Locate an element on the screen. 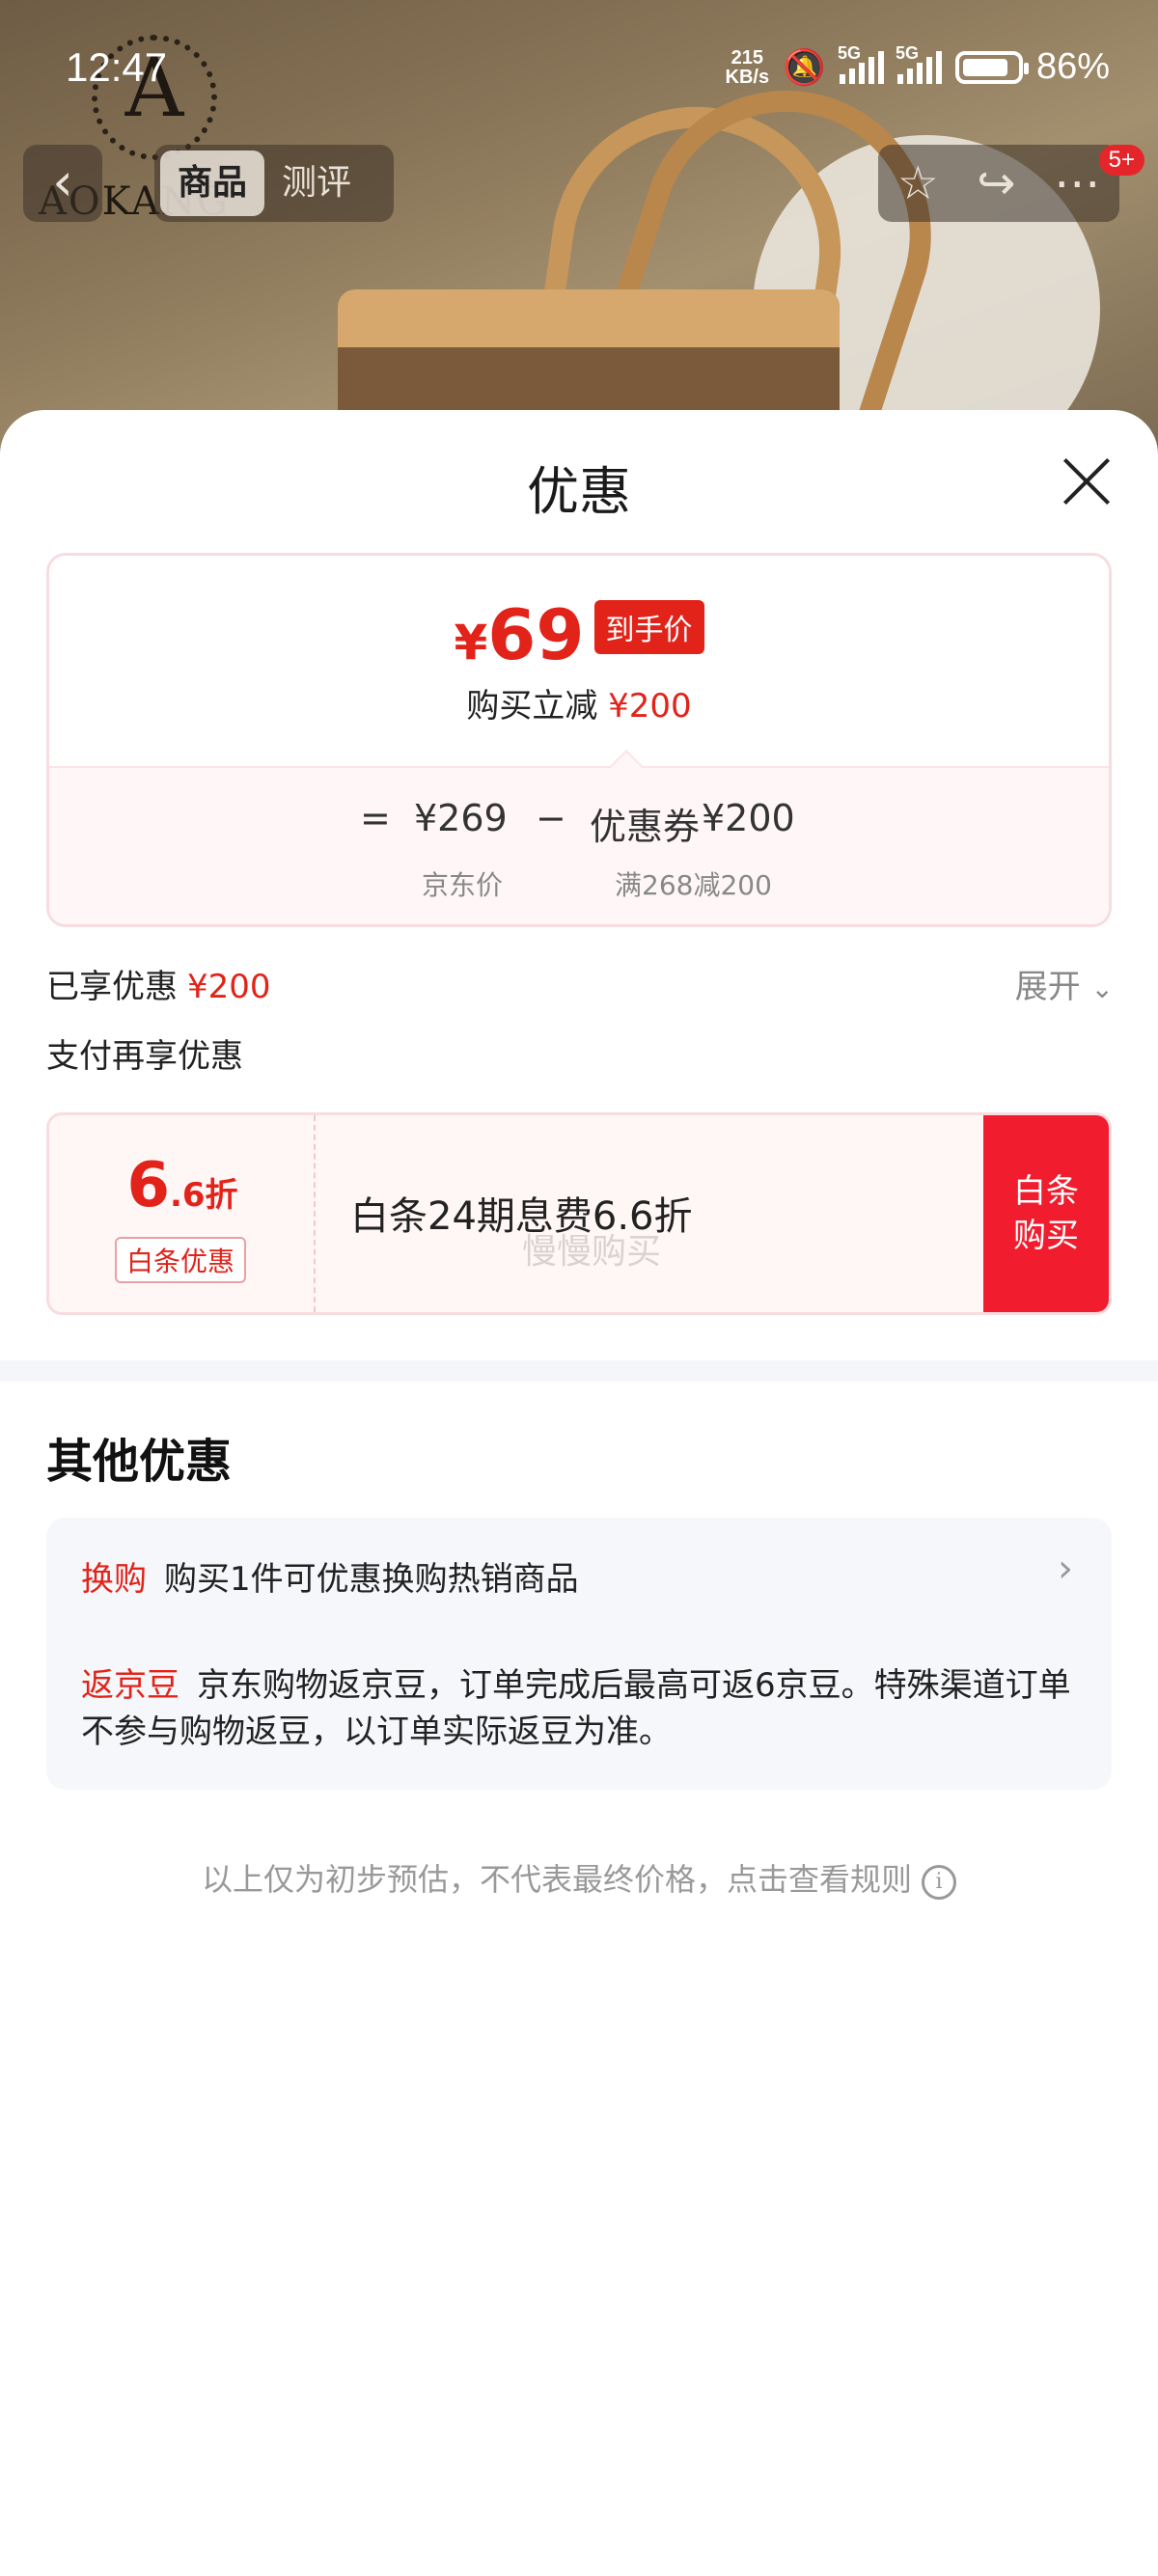 Image resolution: width=1158 pixels, height=2576 pixels. back-button: ‹ is located at coordinates (62, 184).